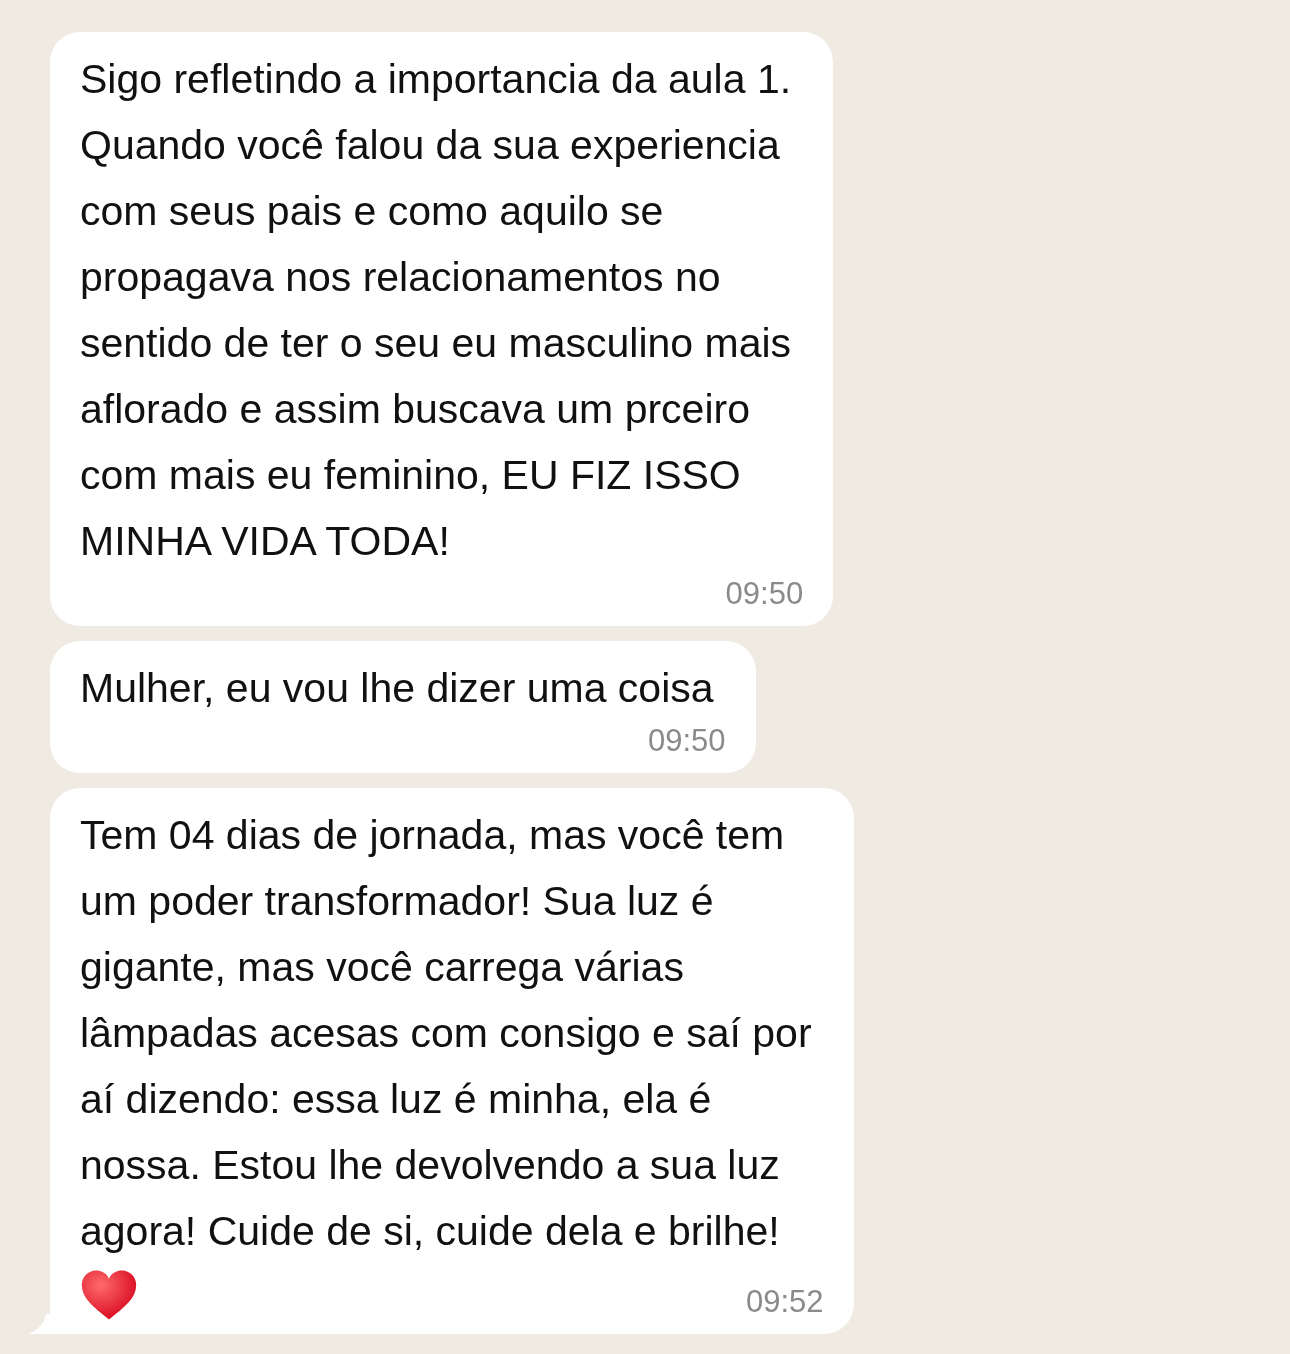 This screenshot has height=1354, width=1290. I want to click on message-time: 09:52, so click(785, 1302).